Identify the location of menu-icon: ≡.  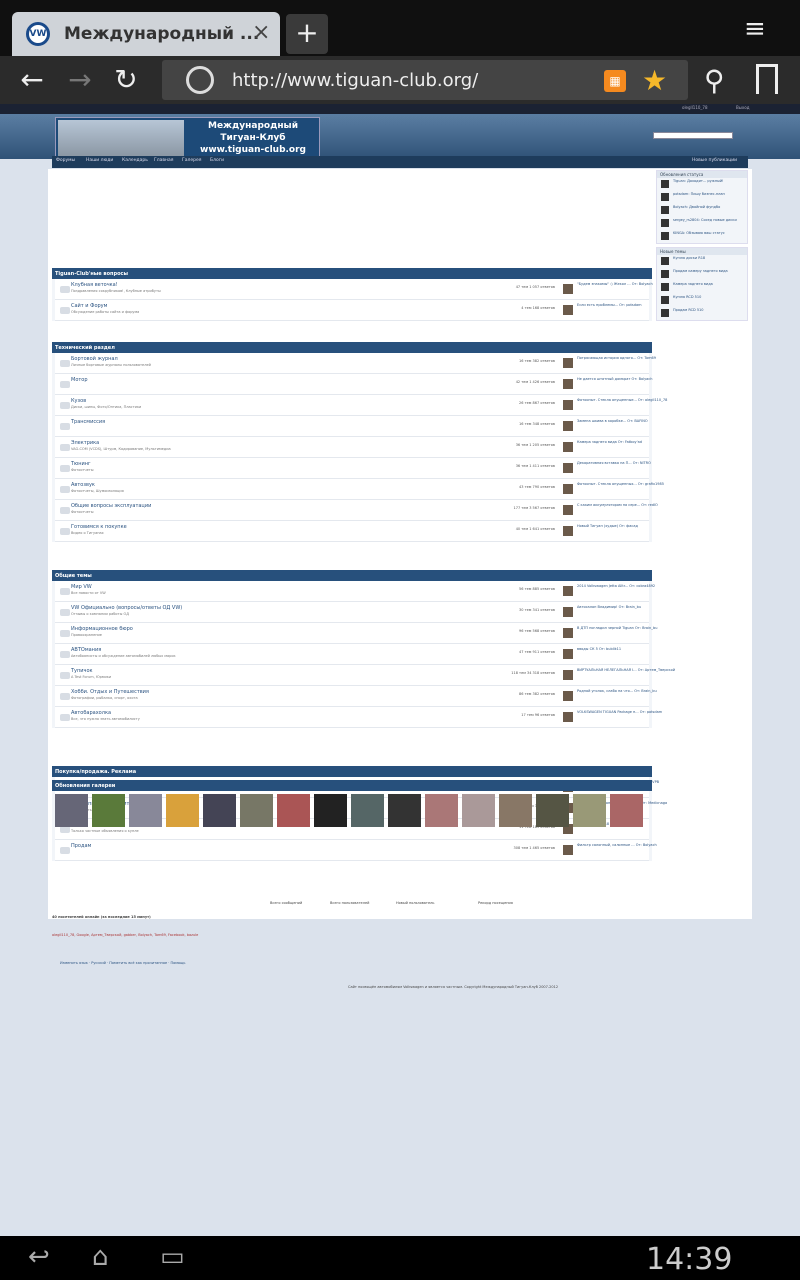
(755, 29).